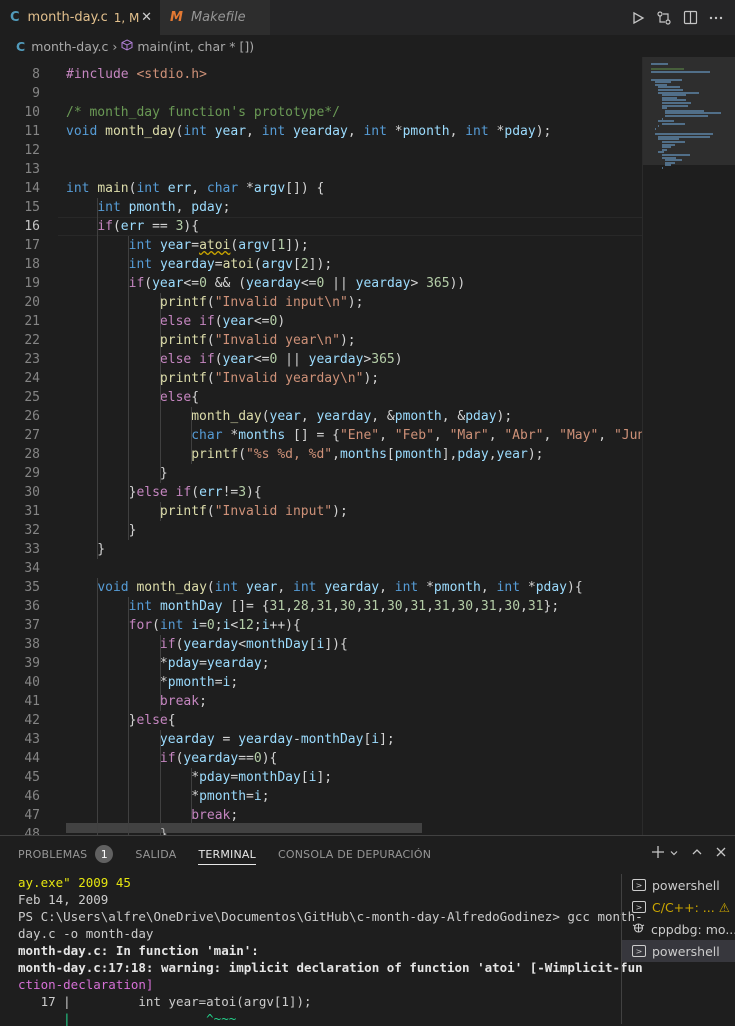  What do you see at coordinates (20, 758) in the screenshot?
I see `line-number: 44` at bounding box center [20, 758].